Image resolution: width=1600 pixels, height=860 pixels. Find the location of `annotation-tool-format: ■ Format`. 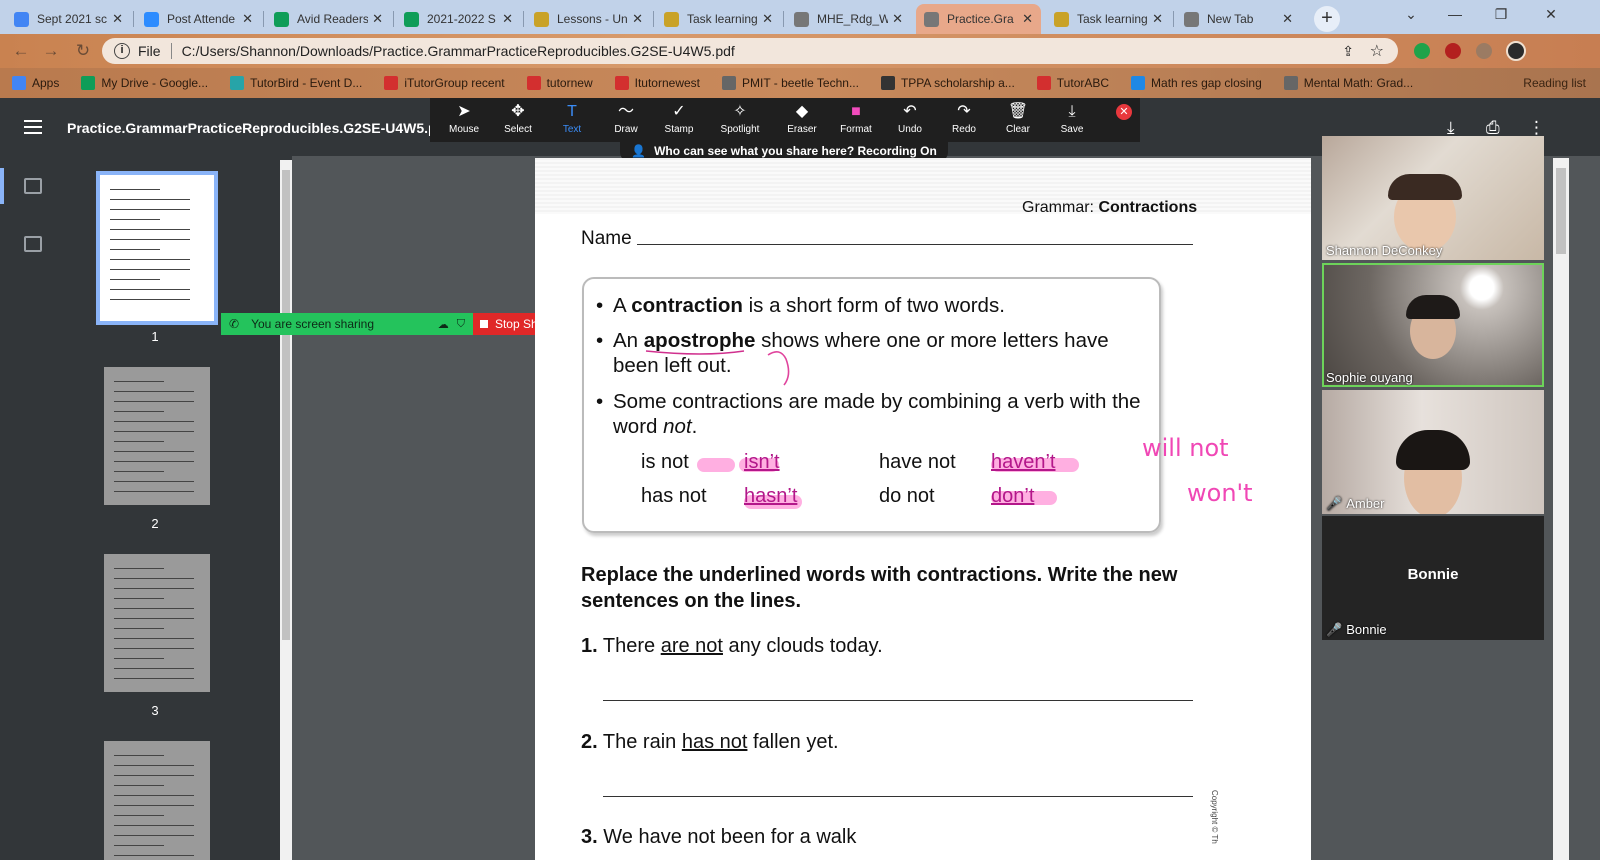

annotation-tool-format: ■ Format is located at coordinates (856, 118).